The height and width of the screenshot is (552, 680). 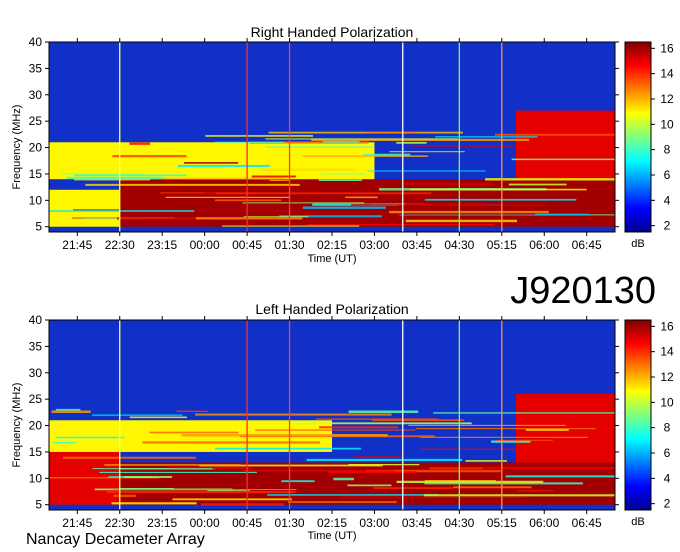 I want to click on panel-title: Left Handed Polarization, so click(x=331, y=309).